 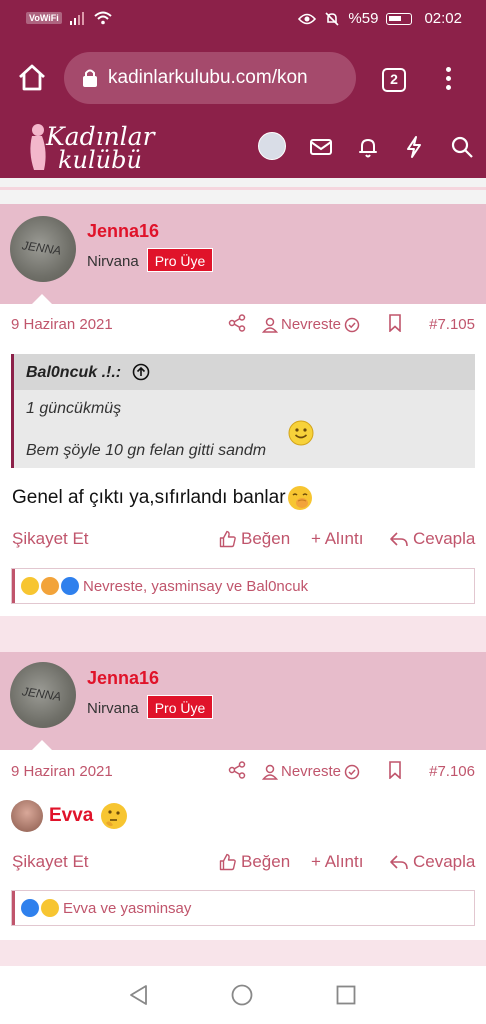 What do you see at coordinates (90, 78) in the screenshot?
I see `lock-icon` at bounding box center [90, 78].